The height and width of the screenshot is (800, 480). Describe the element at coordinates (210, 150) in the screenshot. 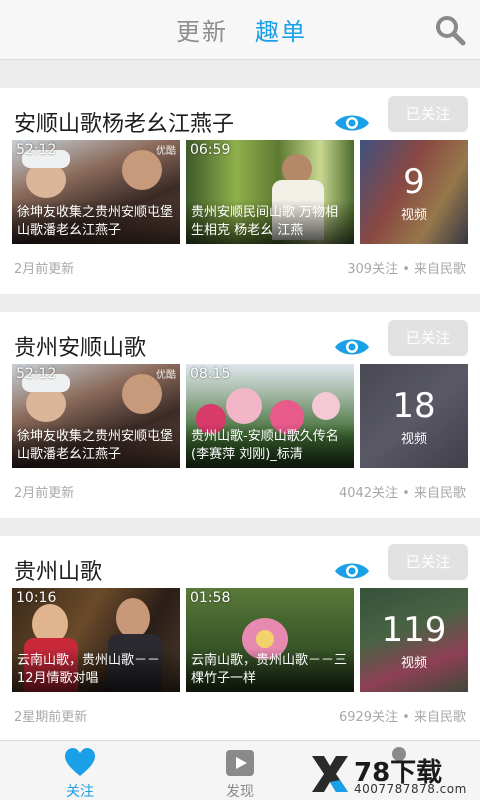

I see `video-duration: 06:59` at that location.